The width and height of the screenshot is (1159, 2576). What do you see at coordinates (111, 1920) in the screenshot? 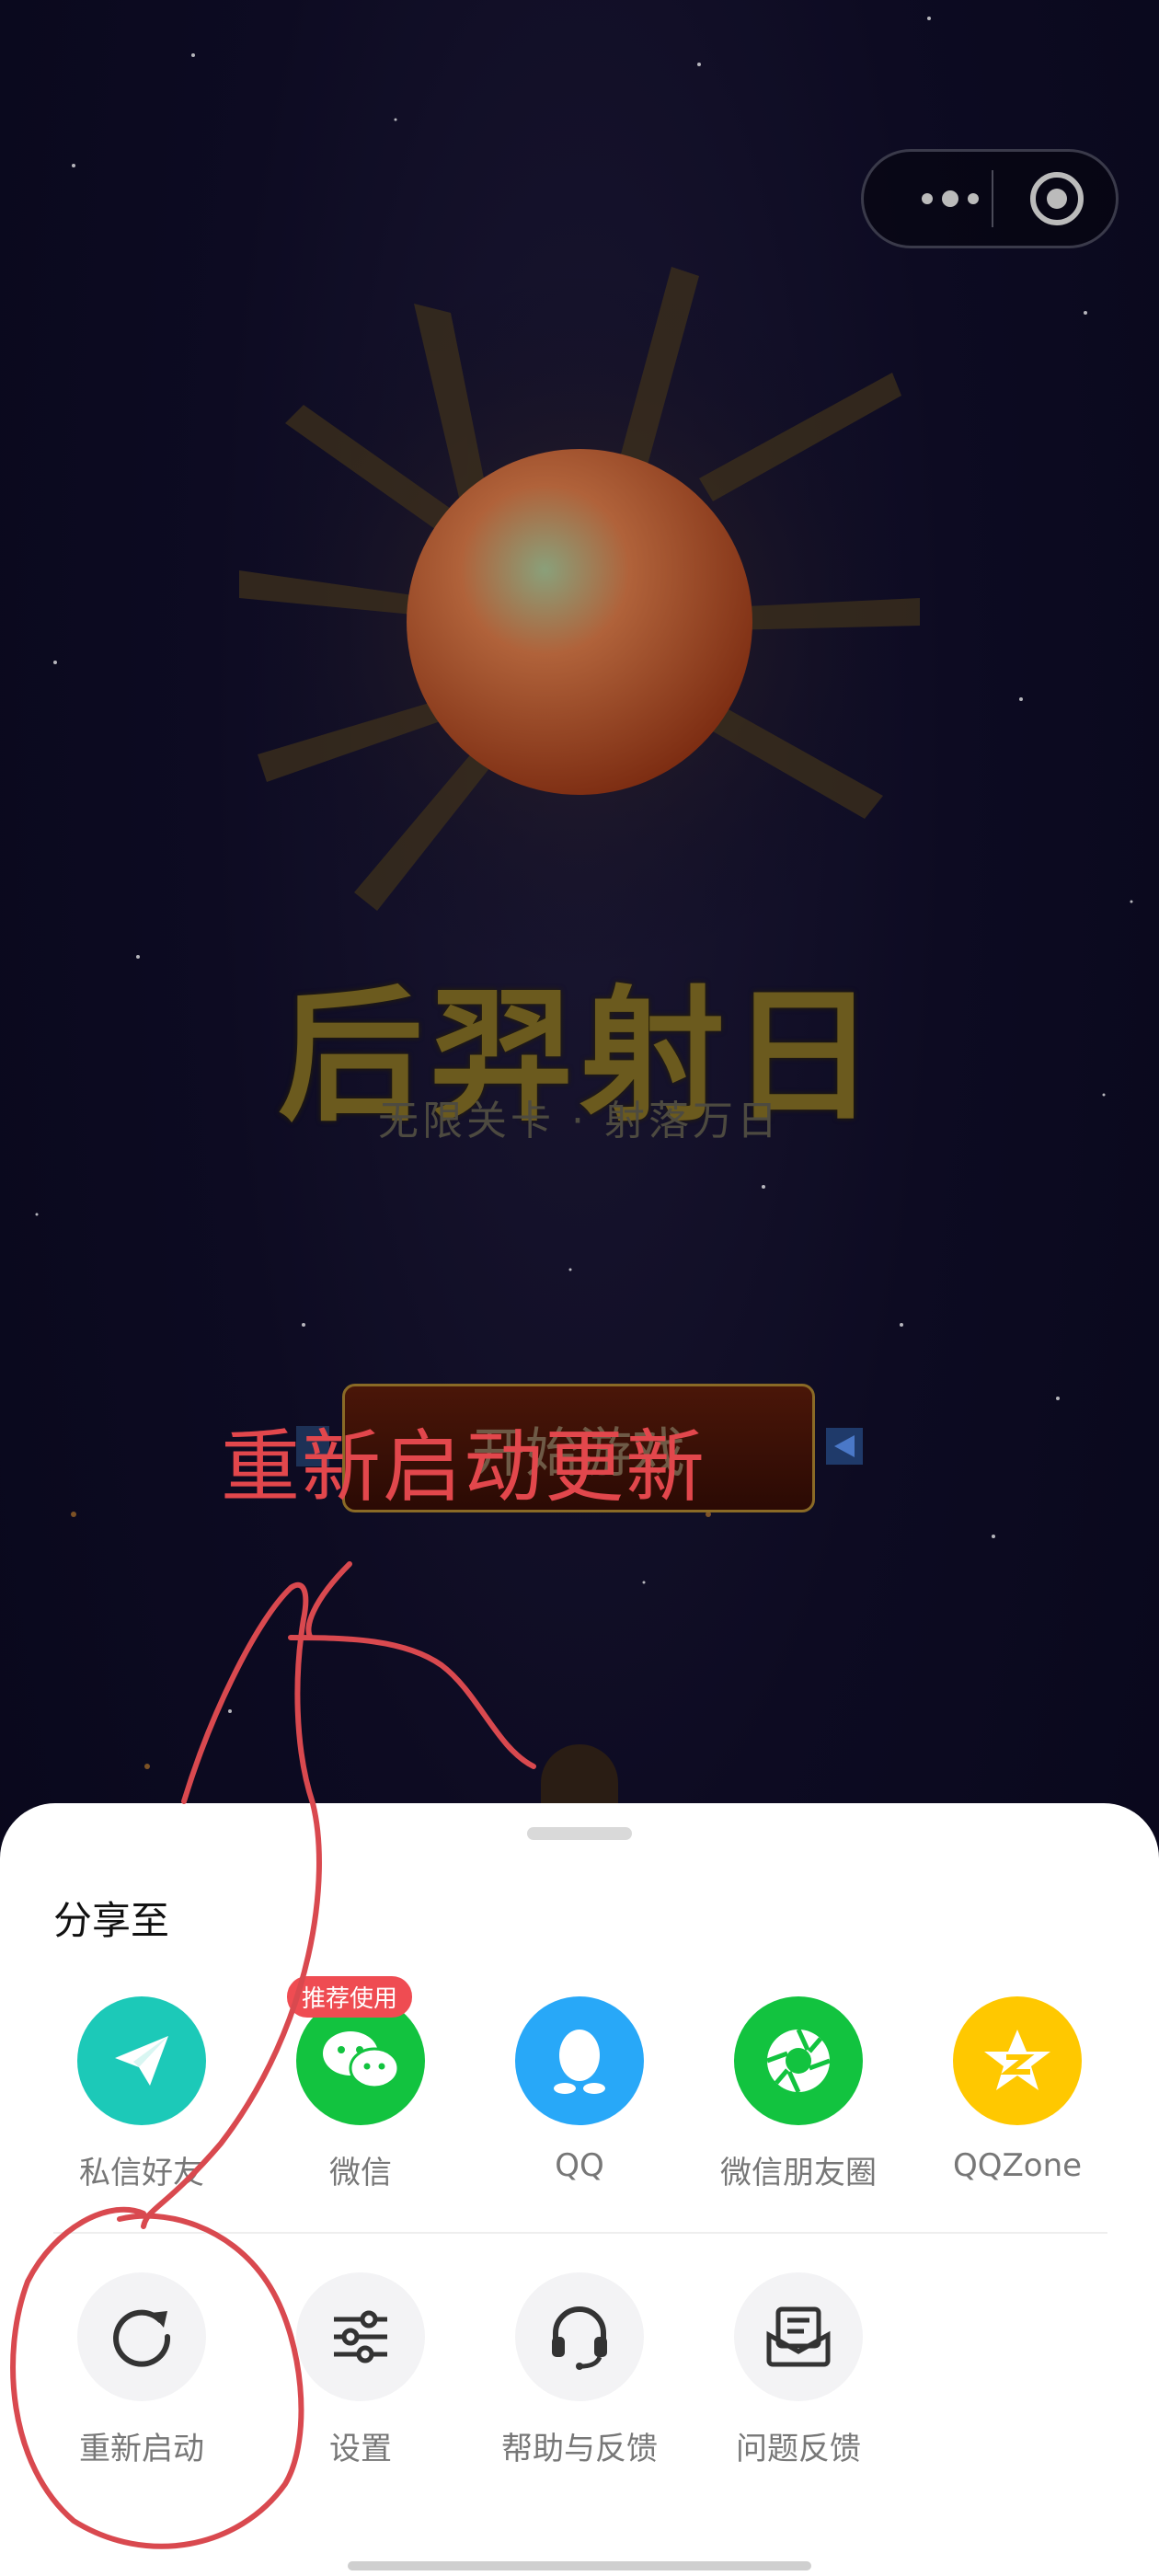
I see `share-sheet-title: 分享至` at bounding box center [111, 1920].